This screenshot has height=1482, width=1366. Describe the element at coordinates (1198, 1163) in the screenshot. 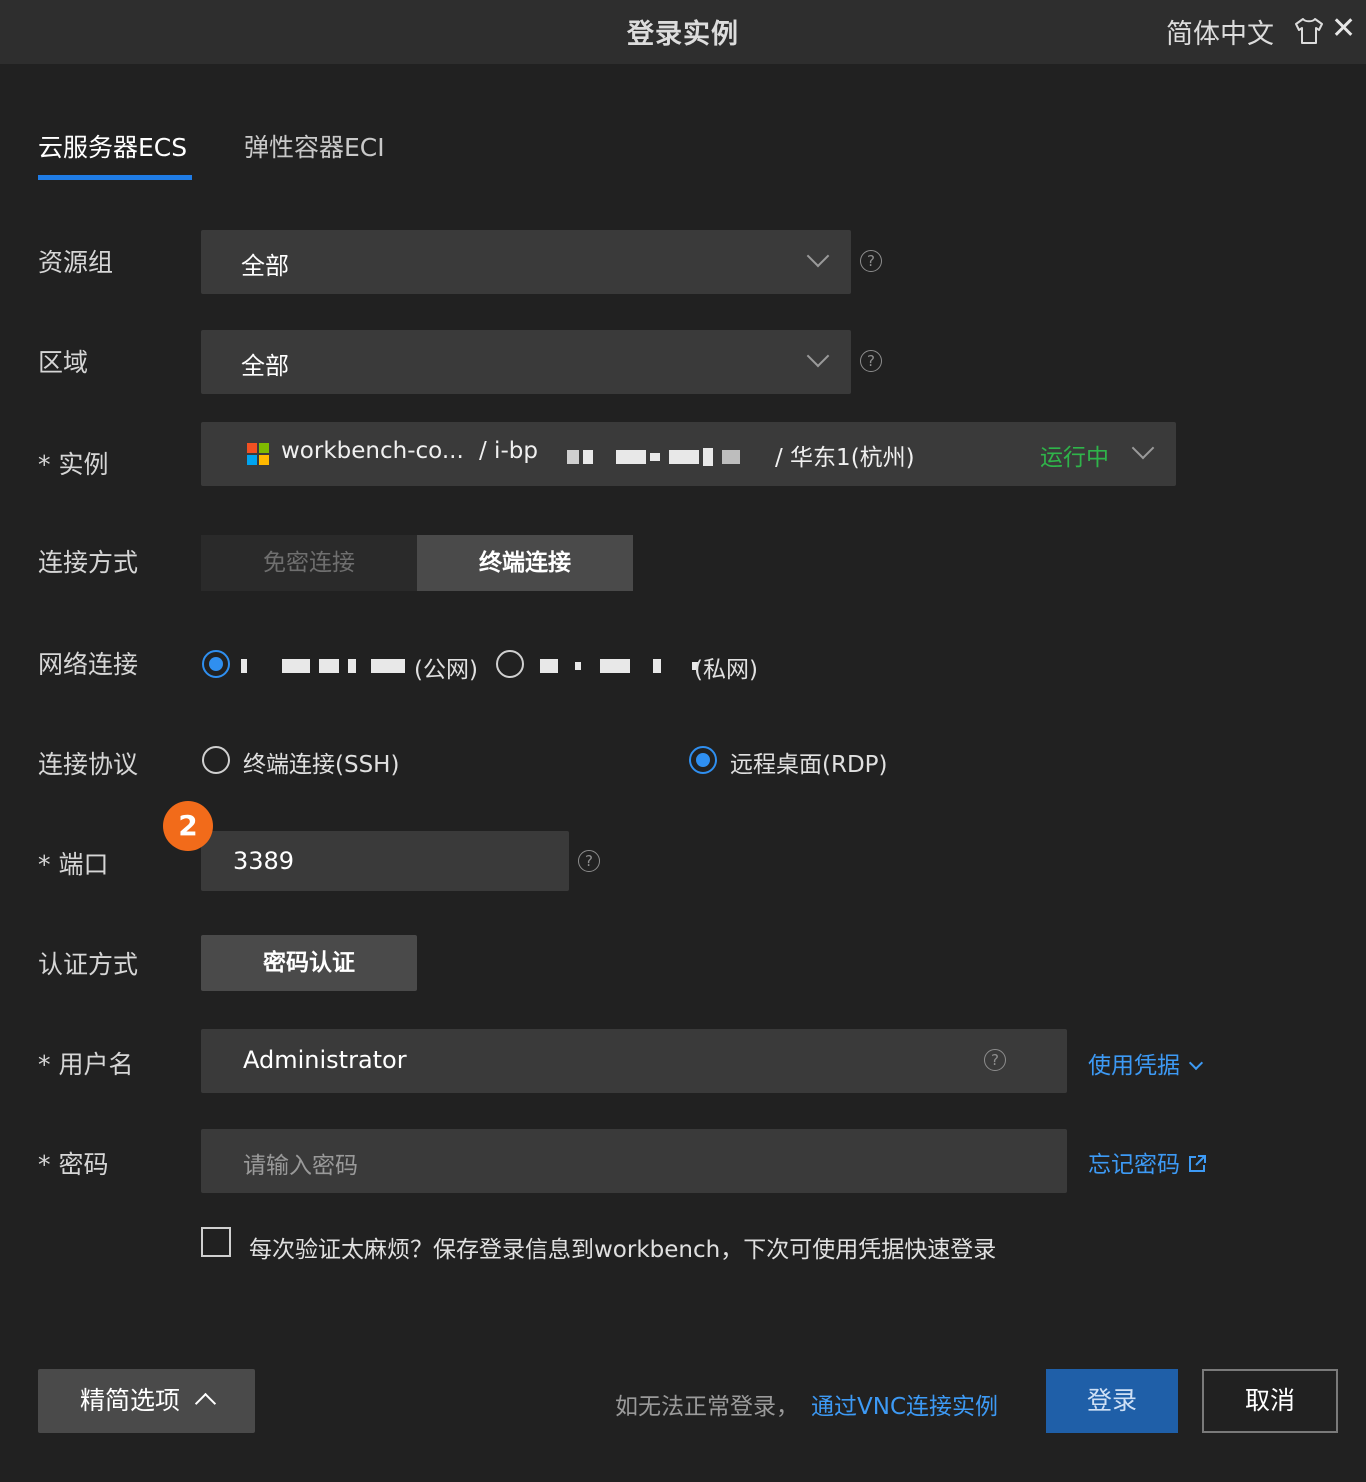

I see `external-link-icon` at that location.